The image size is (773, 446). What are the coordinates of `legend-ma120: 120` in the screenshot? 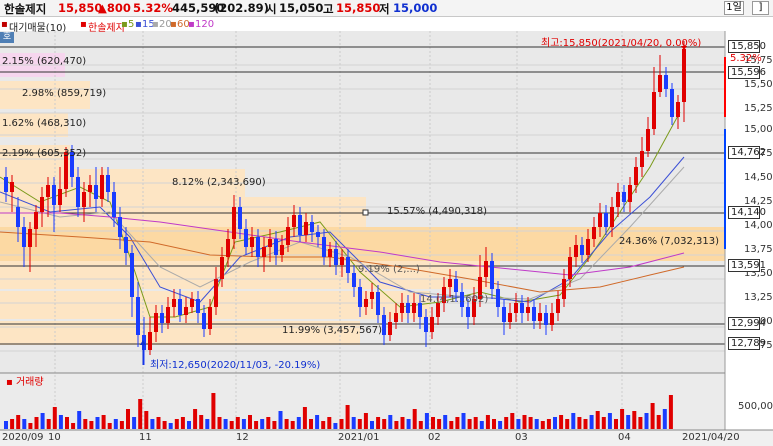 It's located at (204, 24).